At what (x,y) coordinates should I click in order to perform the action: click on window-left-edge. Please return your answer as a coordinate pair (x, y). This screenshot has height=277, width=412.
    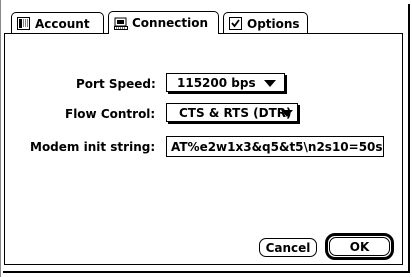
    Looking at the image, I should click on (0, 138).